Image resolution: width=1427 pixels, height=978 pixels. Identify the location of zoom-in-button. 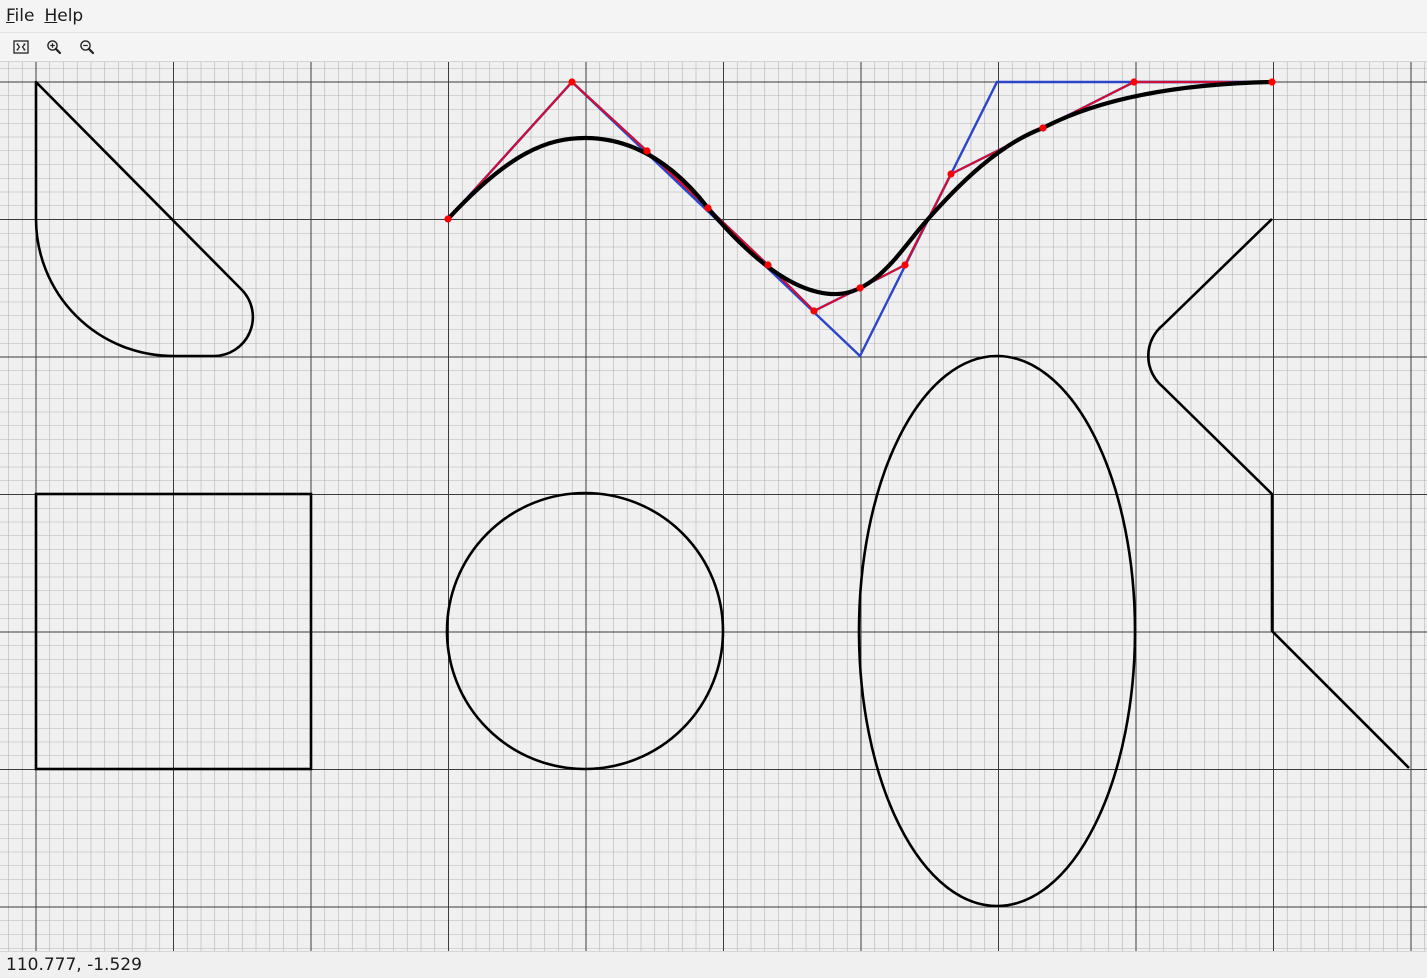
(54, 47).